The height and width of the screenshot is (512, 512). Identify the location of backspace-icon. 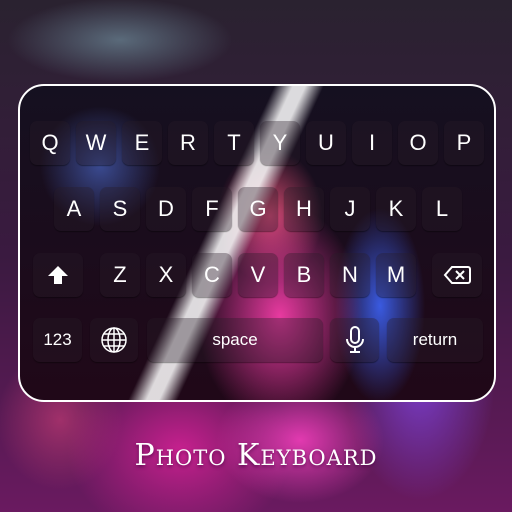
(457, 275).